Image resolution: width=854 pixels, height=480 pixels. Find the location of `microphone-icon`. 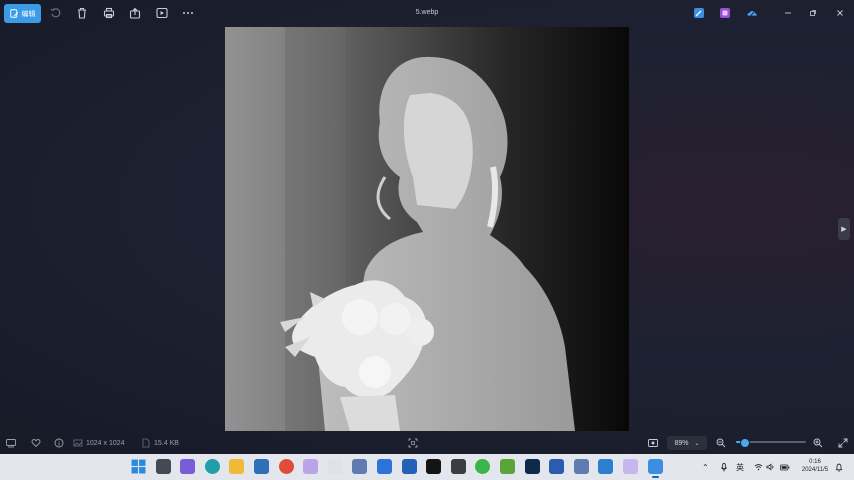

microphone-icon is located at coordinates (724, 467).